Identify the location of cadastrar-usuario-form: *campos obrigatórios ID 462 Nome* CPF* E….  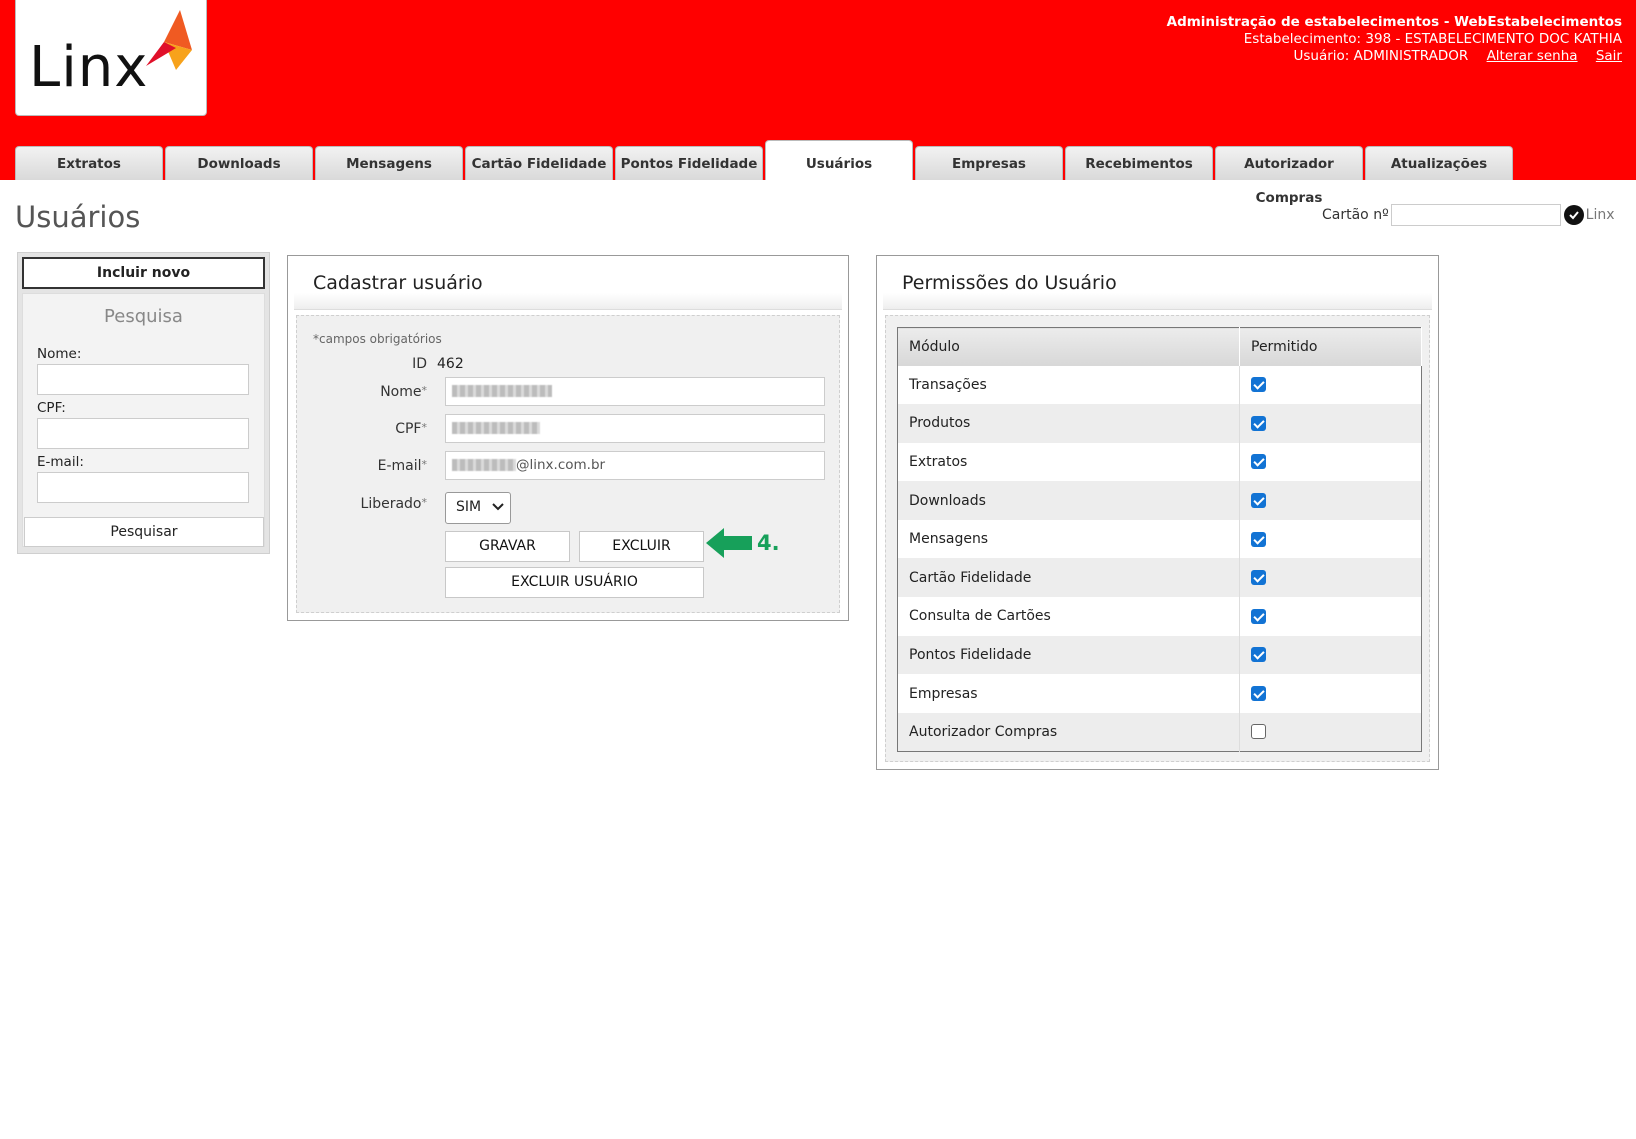
(568, 464).